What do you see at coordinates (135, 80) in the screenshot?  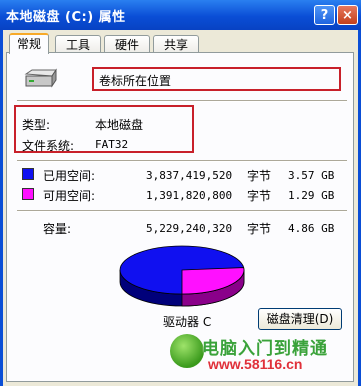 I see `volume-label-input: 卷标所在位置` at bounding box center [135, 80].